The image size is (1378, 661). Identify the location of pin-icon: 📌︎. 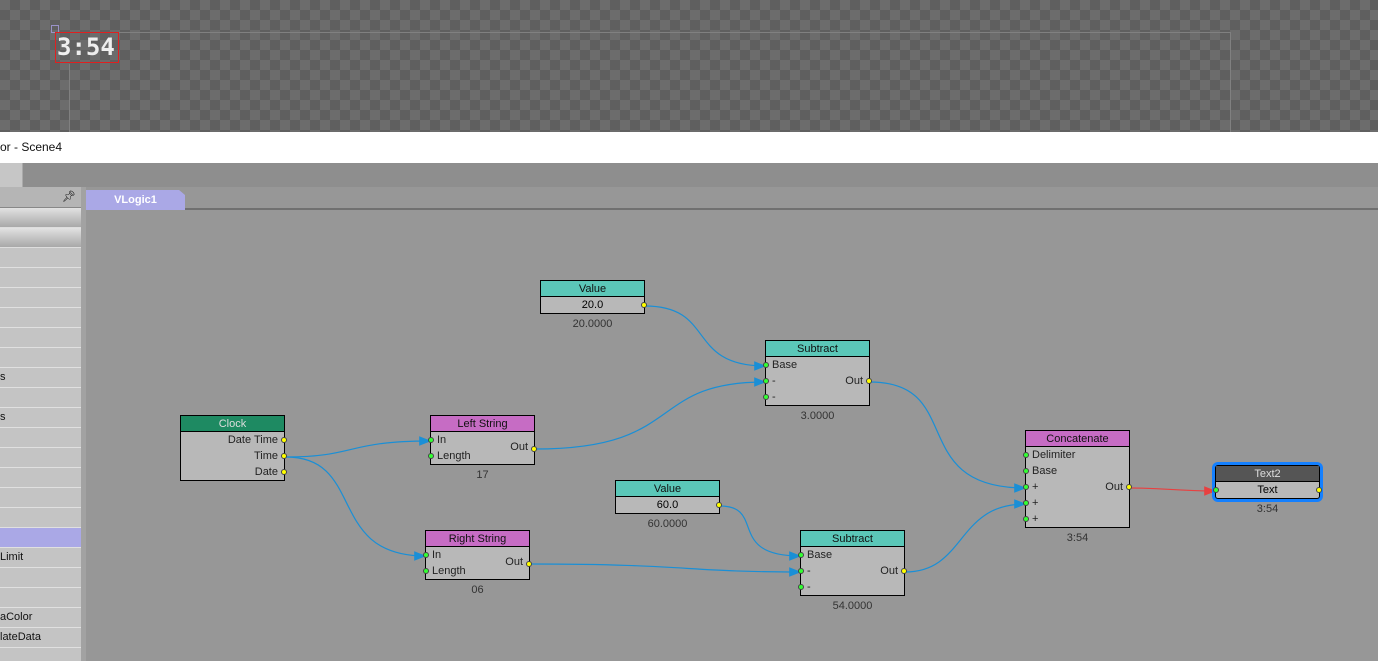
(69, 196).